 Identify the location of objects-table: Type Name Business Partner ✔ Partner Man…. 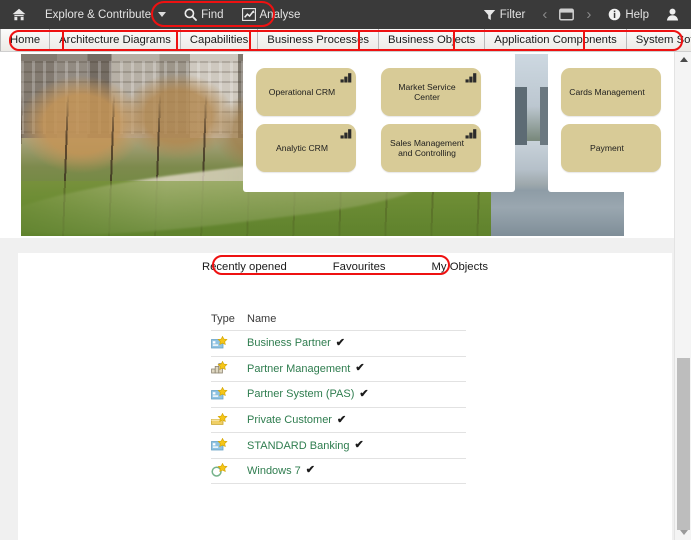
(338, 396).